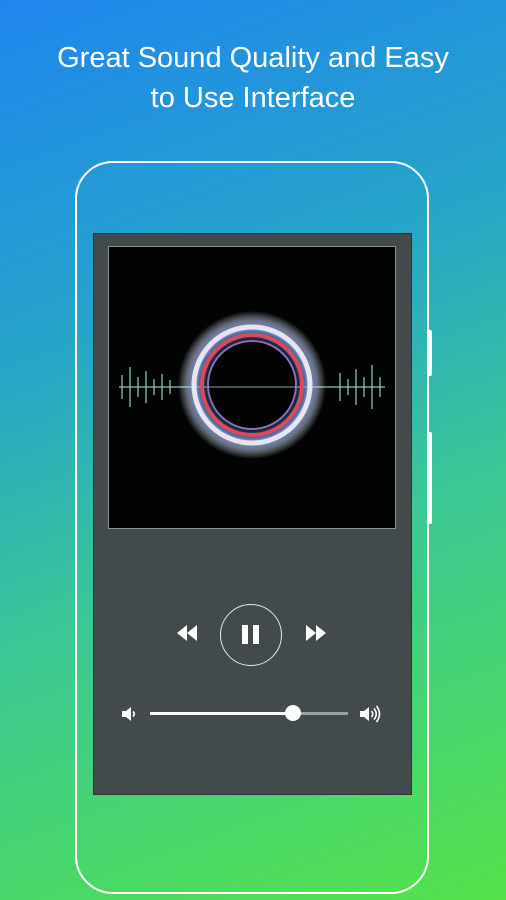 This screenshot has width=506, height=900. I want to click on fast-forward-button, so click(316, 635).